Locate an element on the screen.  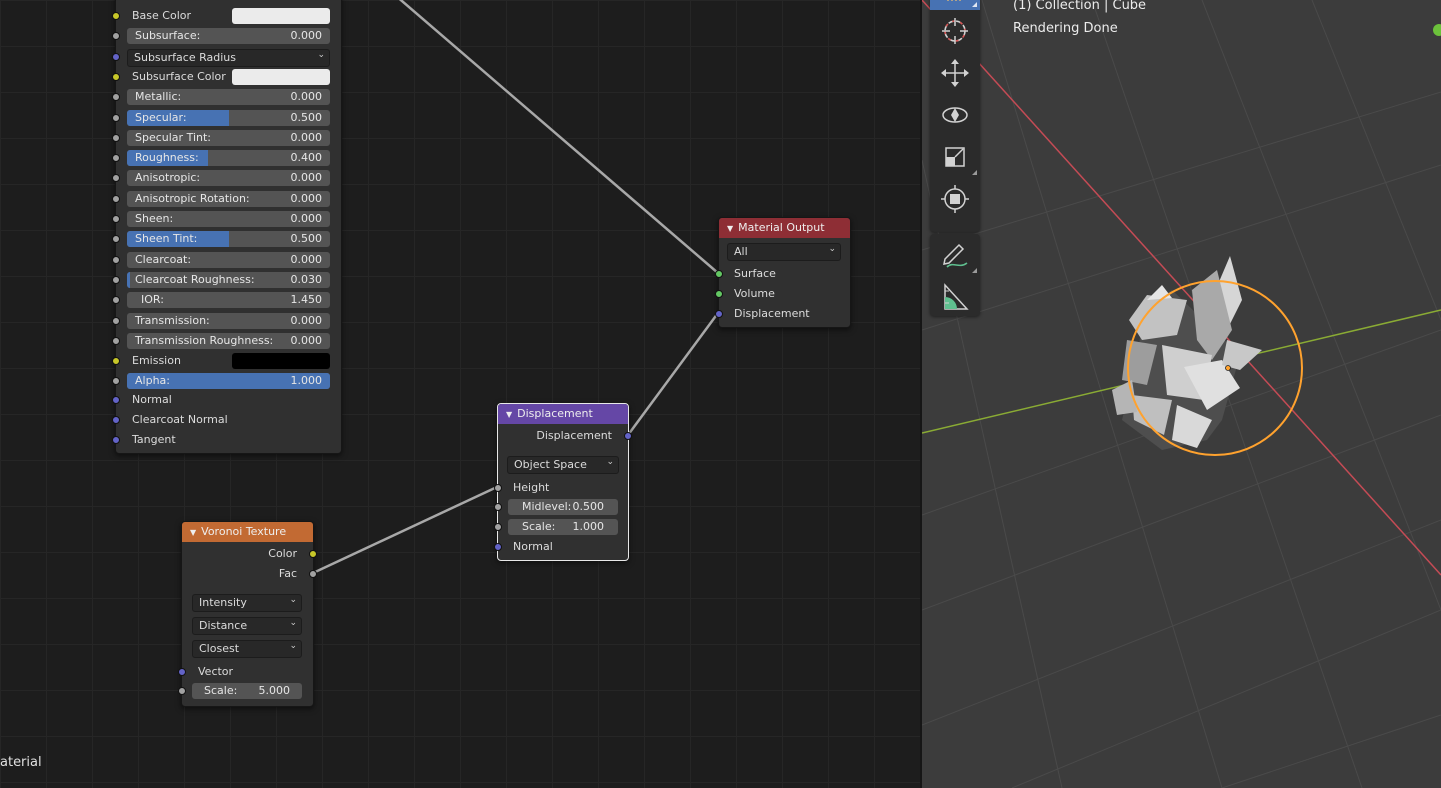
midlevel-field: Midlevel: 0.500 is located at coordinates (563, 507).